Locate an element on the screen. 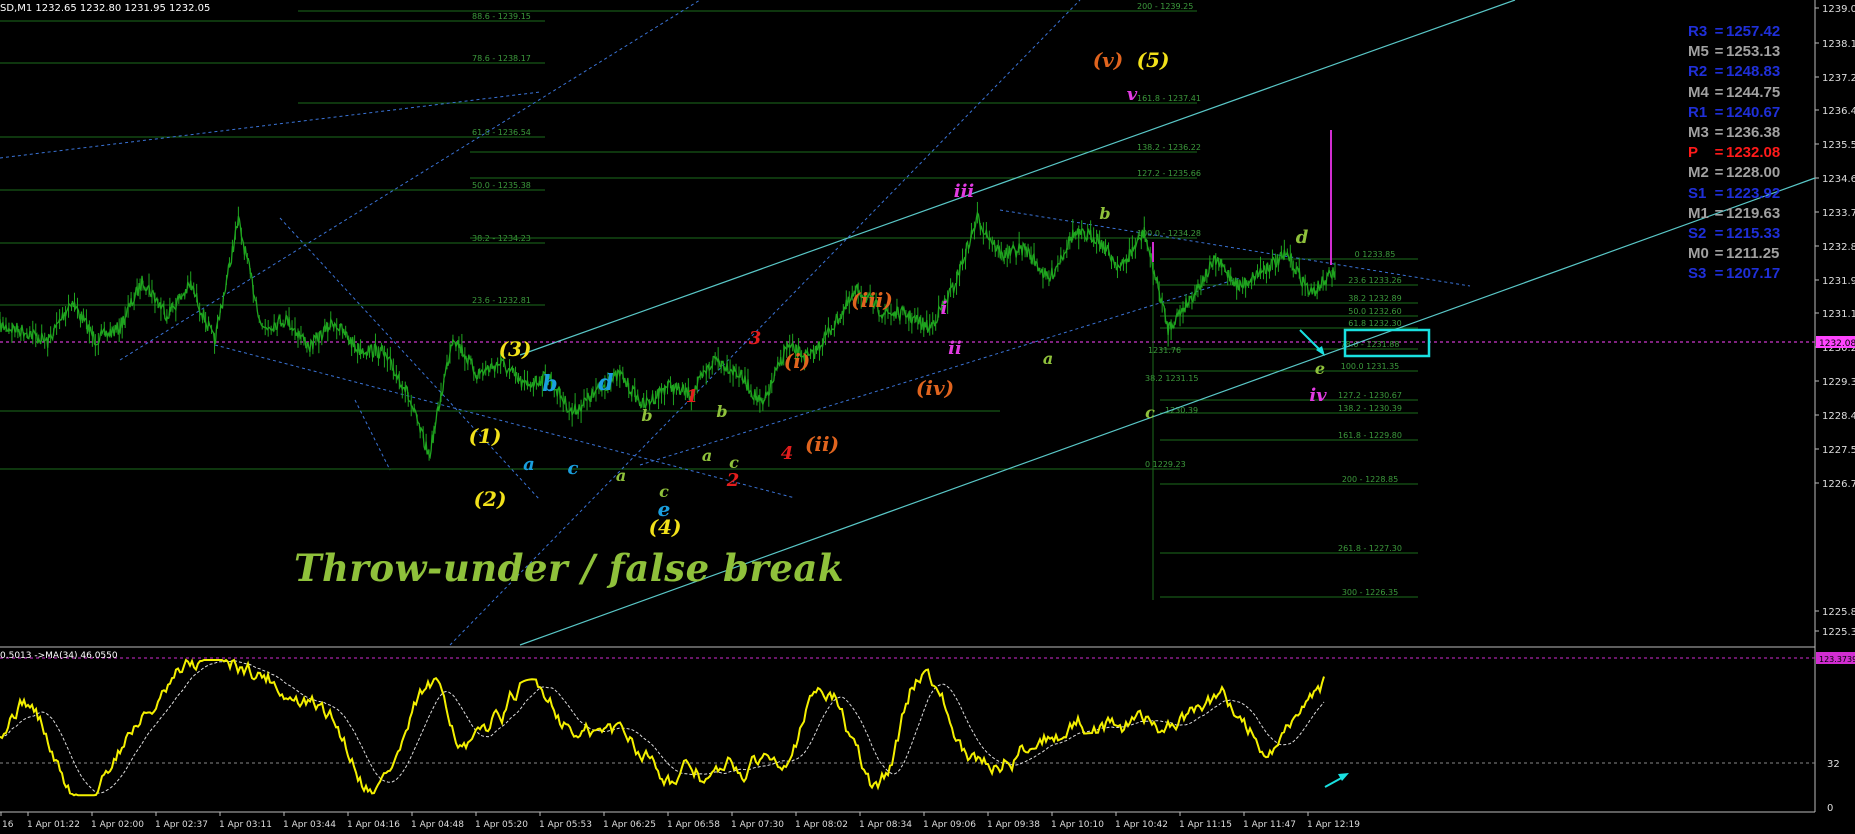  pivot-row-m2: M2 = 1228.00 is located at coordinates (1734, 173).